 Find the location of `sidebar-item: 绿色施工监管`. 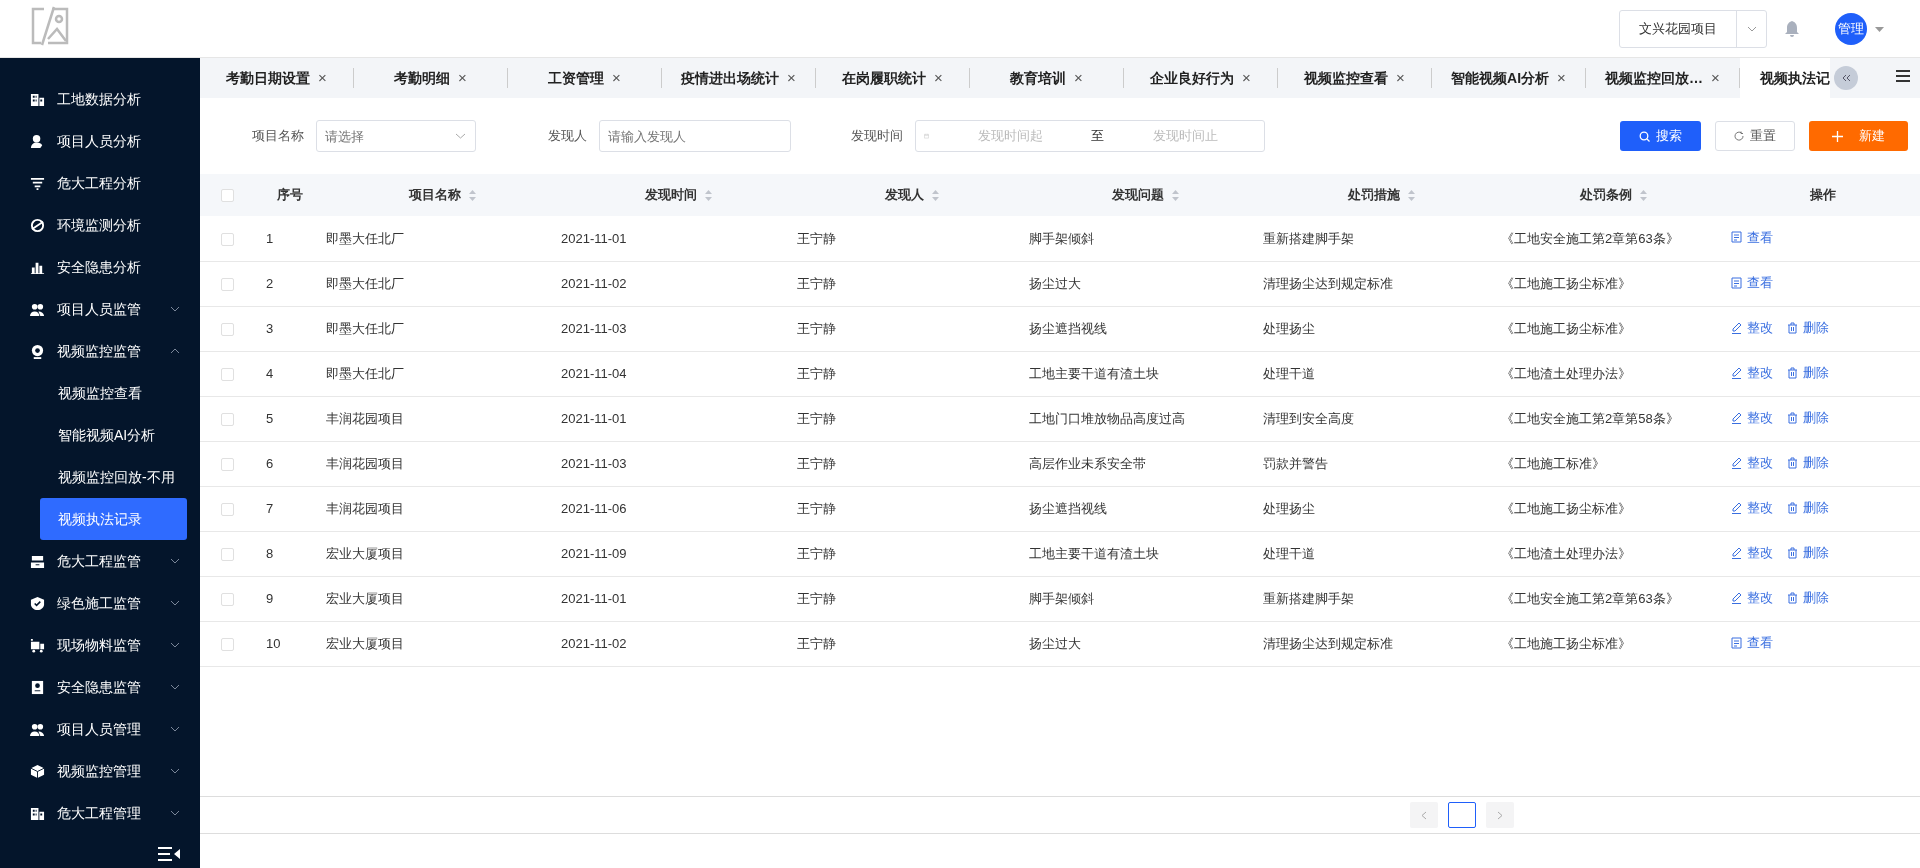

sidebar-item: 绿色施工监管 is located at coordinates (100, 603).